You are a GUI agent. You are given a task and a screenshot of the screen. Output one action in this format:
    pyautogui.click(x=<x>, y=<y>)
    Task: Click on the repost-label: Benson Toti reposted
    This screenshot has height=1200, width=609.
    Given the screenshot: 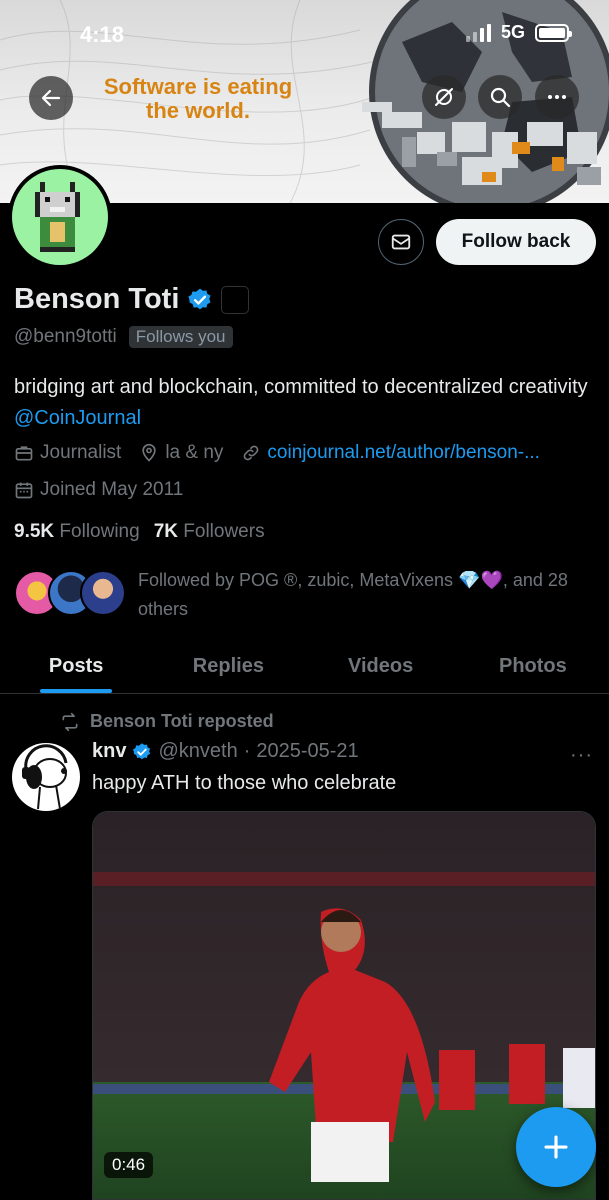 What is the action you would take?
    pyautogui.click(x=182, y=721)
    